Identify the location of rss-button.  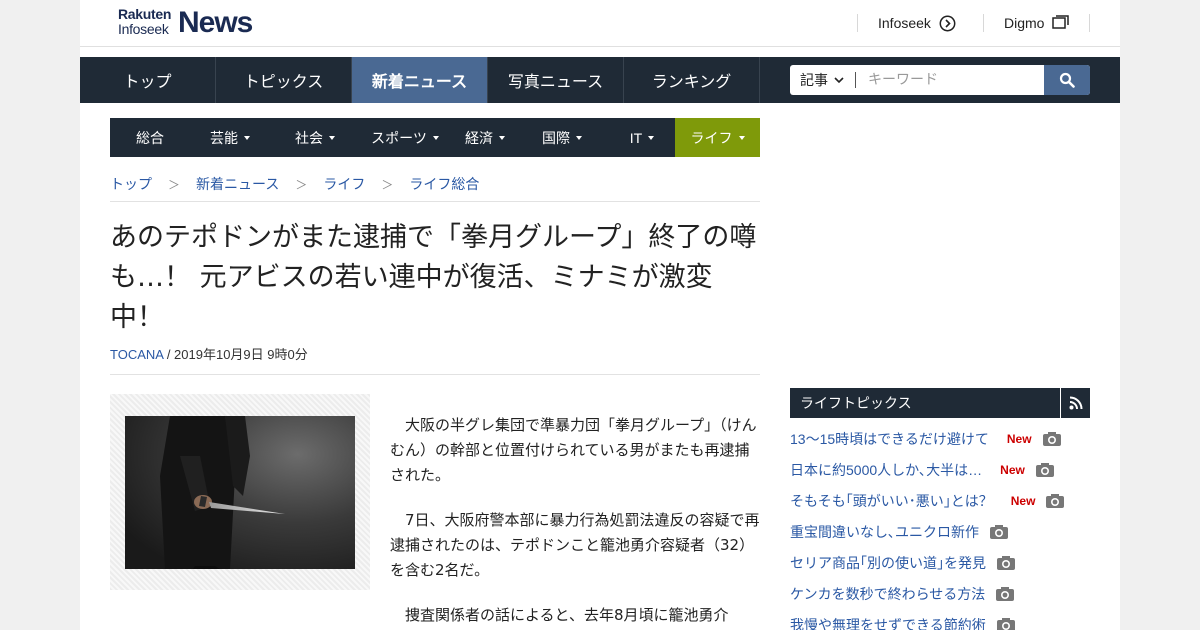
(1075, 403).